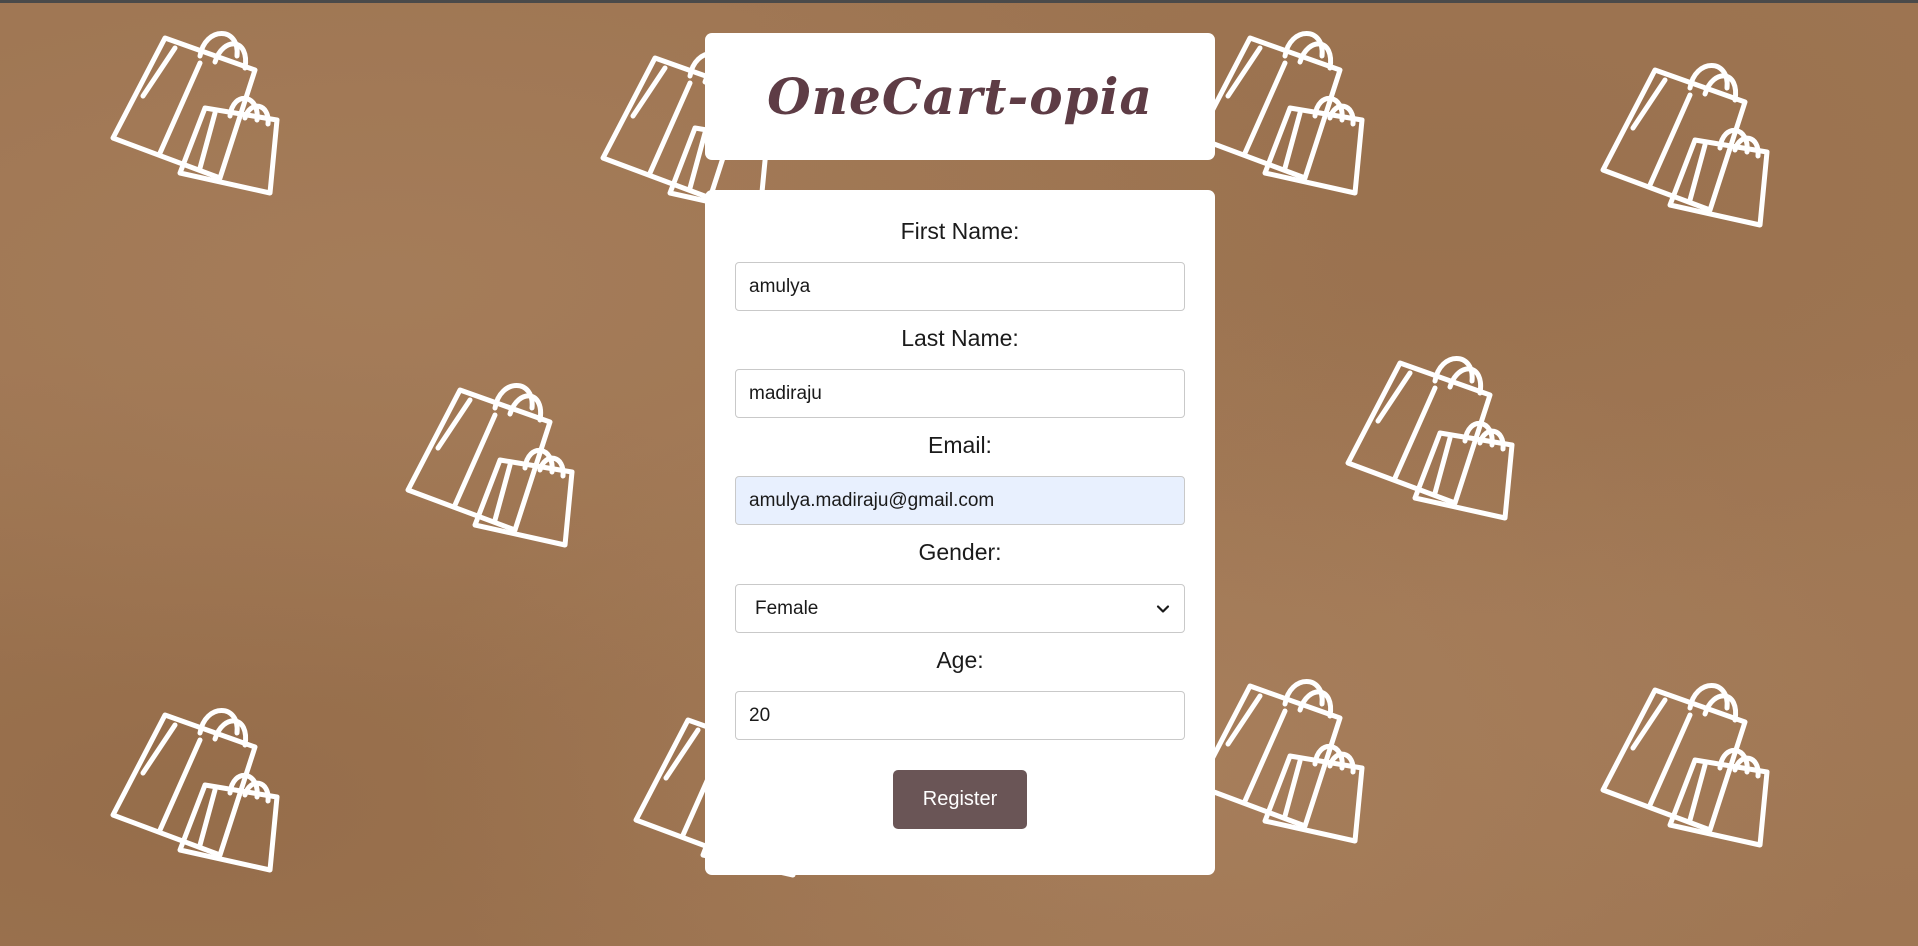 Image resolution: width=1918 pixels, height=946 pixels. I want to click on last-name-input: madiraju, so click(960, 393).